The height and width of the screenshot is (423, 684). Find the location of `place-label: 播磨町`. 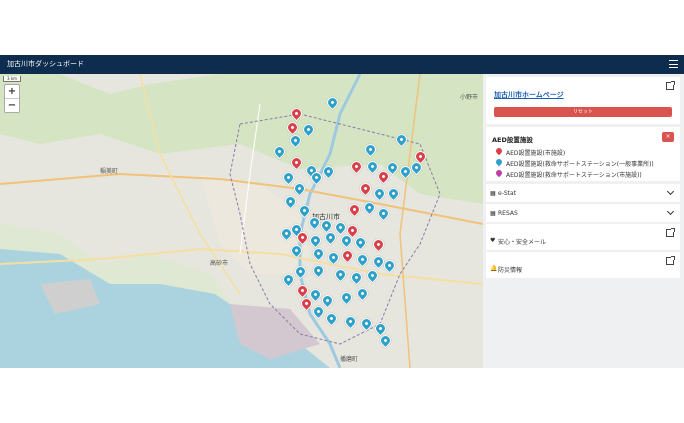

place-label: 播磨町 is located at coordinates (349, 359).